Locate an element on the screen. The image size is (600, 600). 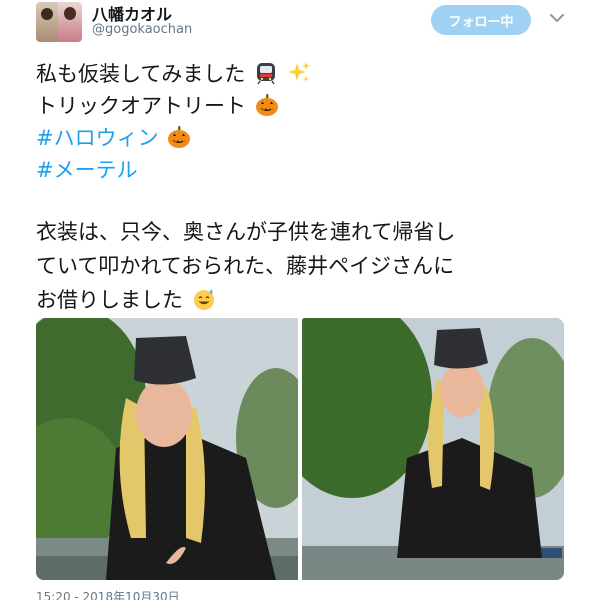
hashtag-link: #ハロウィン is located at coordinates (97, 138).